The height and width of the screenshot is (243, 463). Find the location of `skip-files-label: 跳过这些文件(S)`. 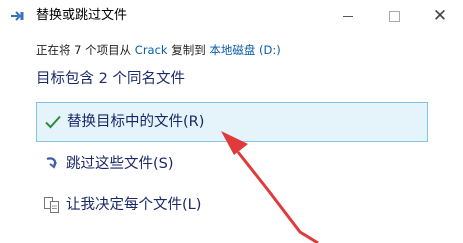

skip-files-label: 跳过这些文件(S) is located at coordinates (120, 164).